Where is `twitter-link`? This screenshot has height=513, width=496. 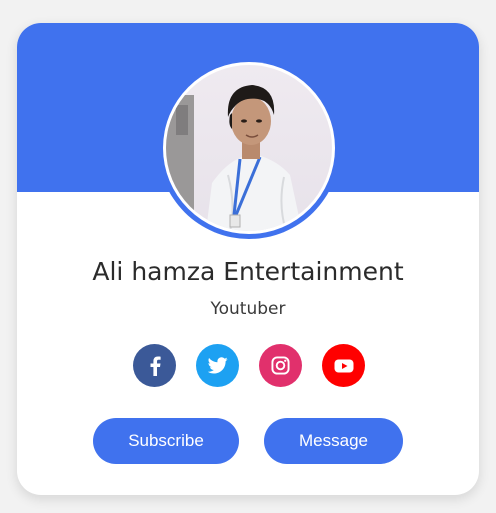 twitter-link is located at coordinates (217, 365).